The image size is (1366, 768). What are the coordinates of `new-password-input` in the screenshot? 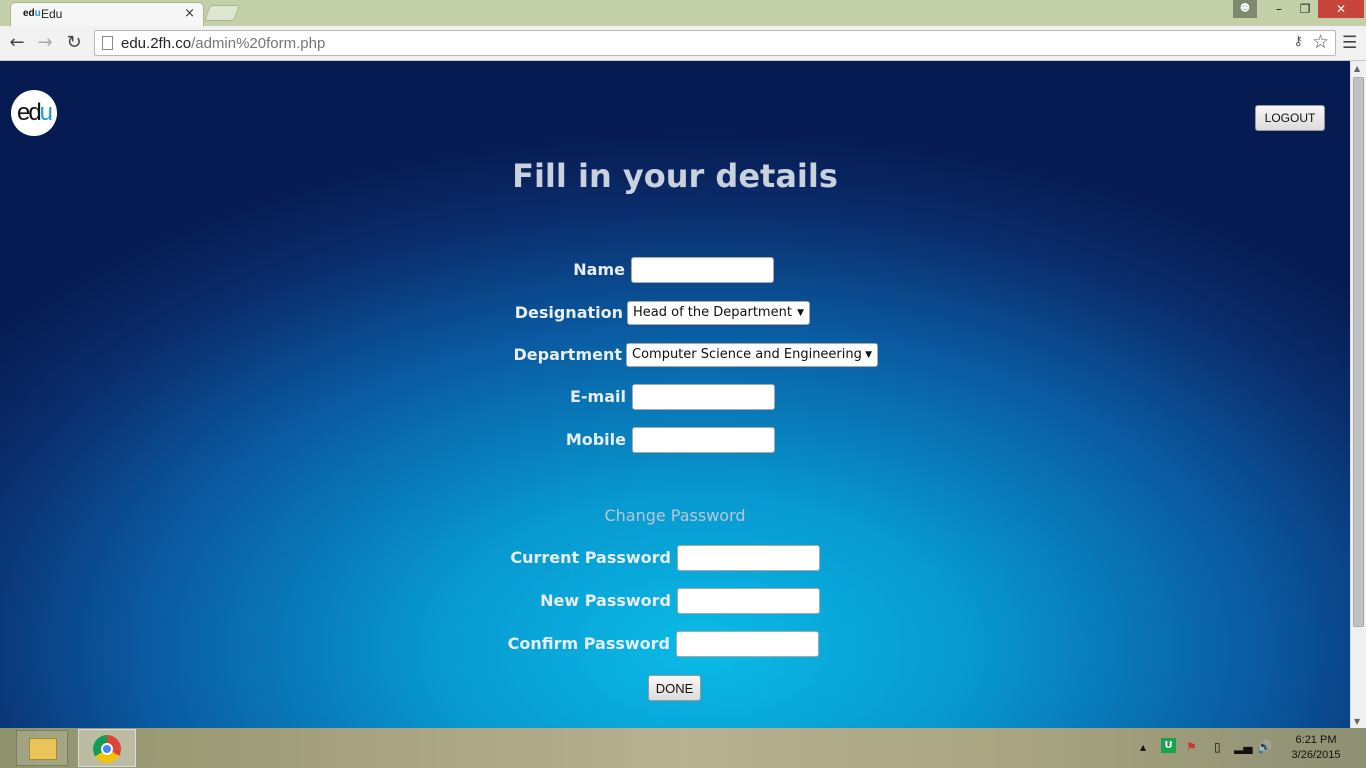 It's located at (748, 601).